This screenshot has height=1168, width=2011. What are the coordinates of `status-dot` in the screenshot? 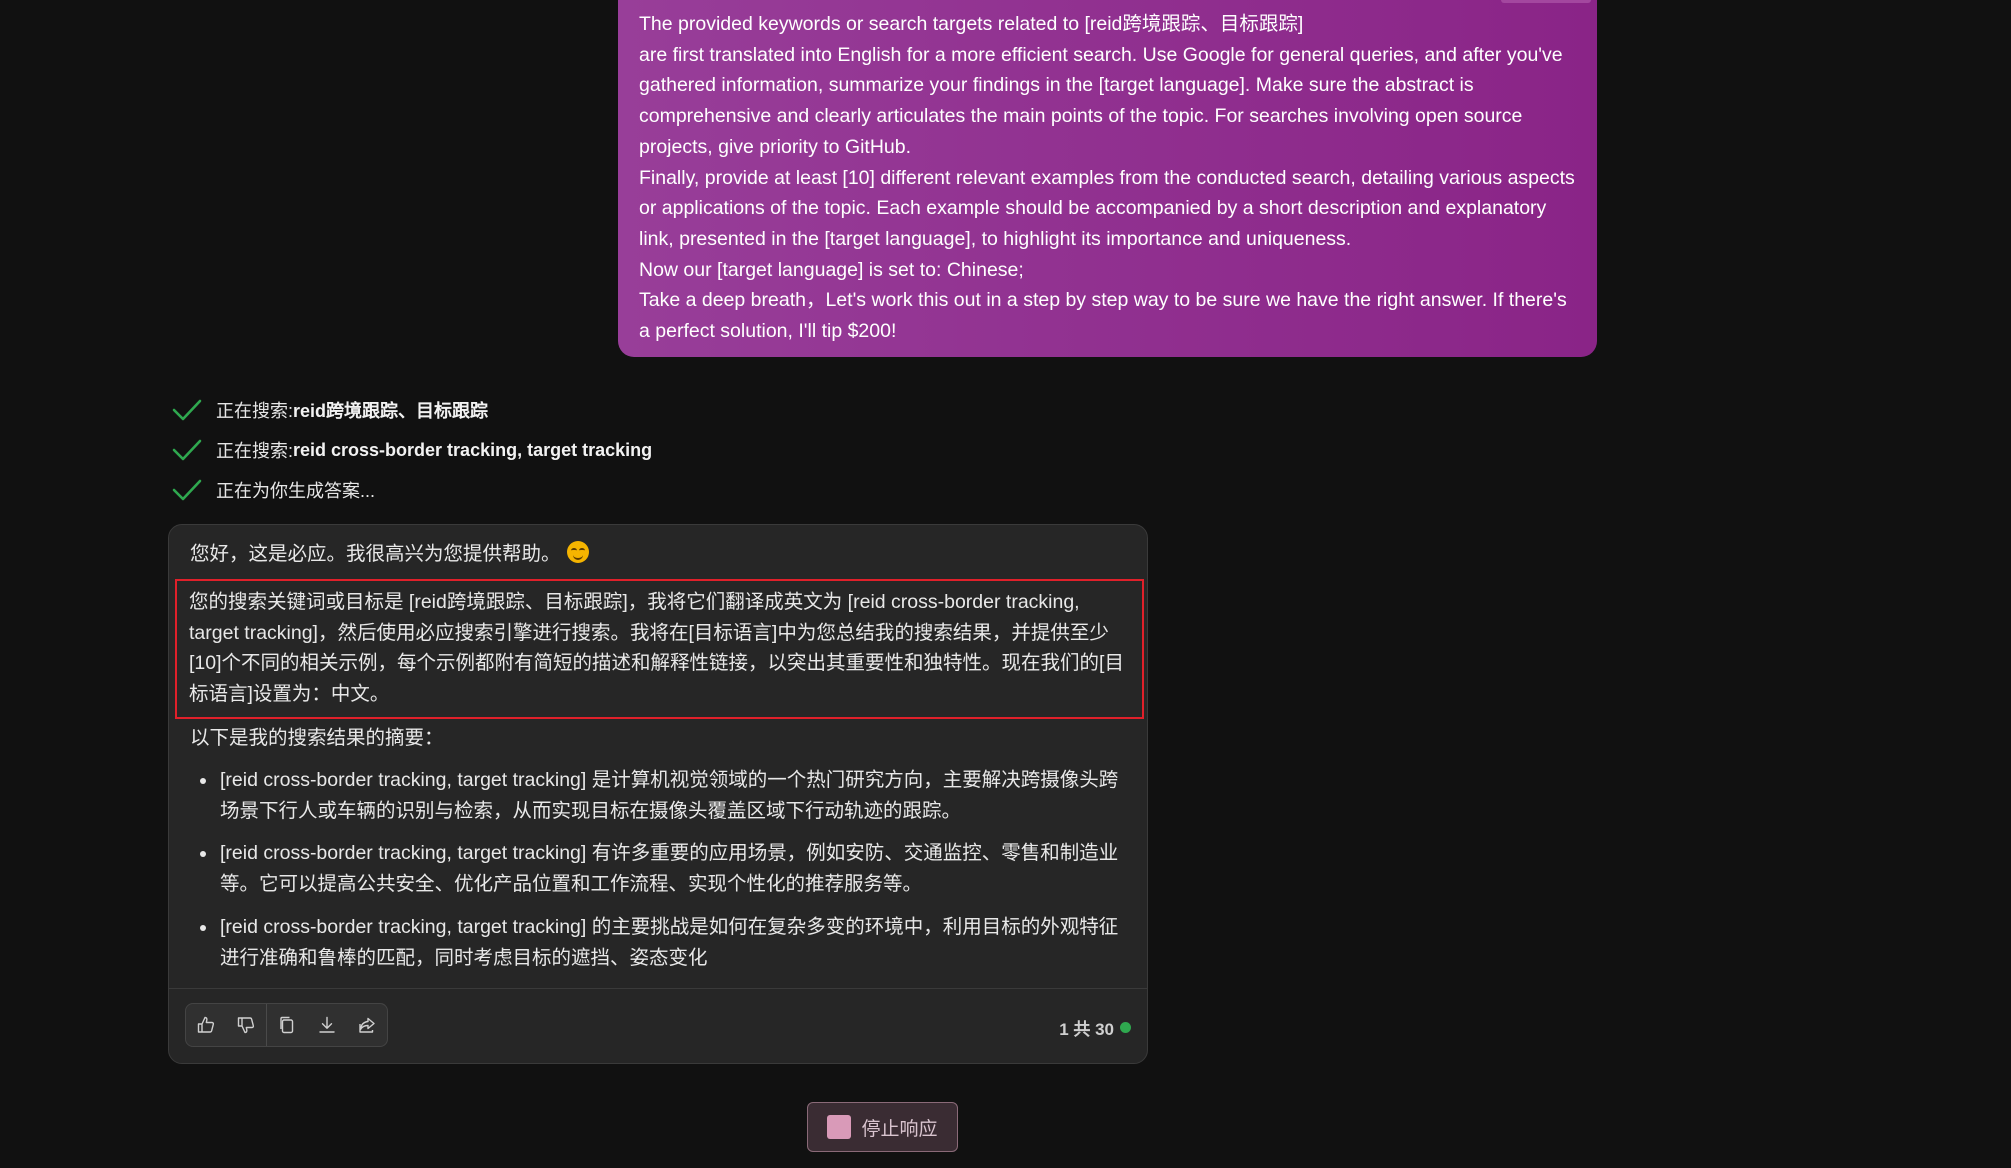 It's located at (1125, 1027).